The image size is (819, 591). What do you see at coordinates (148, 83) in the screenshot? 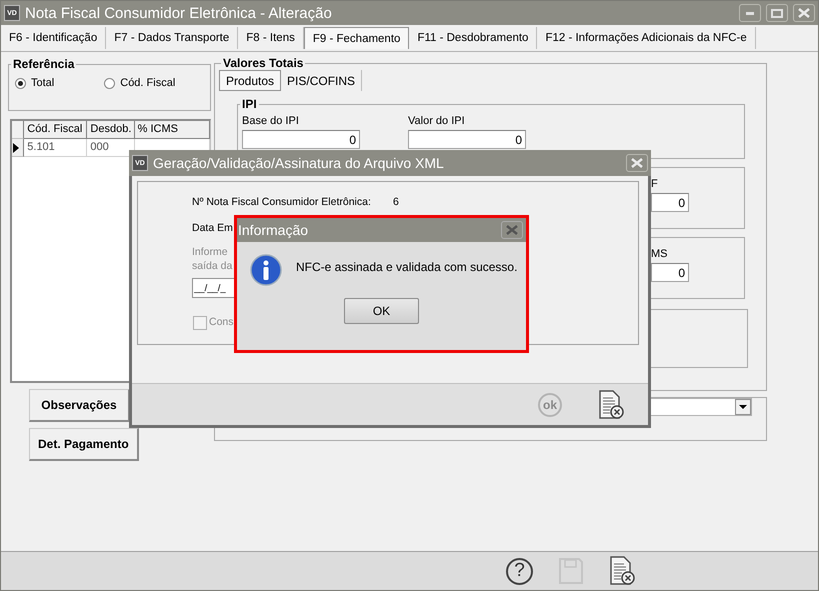
I see `radio-label: Cód. Fiscal` at bounding box center [148, 83].